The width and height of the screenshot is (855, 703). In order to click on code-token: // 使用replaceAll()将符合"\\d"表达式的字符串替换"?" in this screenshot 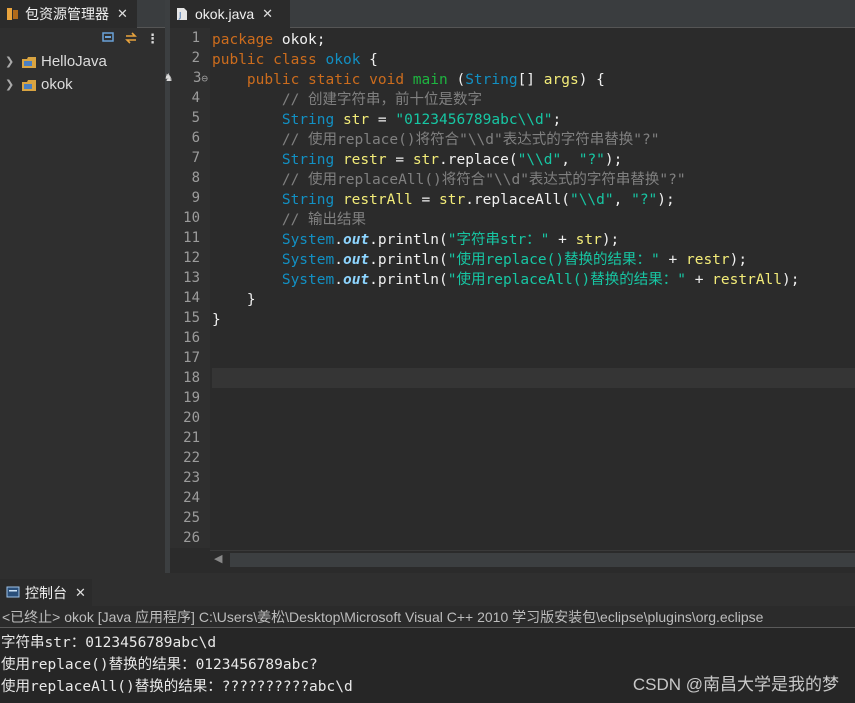, I will do `click(449, 180)`.